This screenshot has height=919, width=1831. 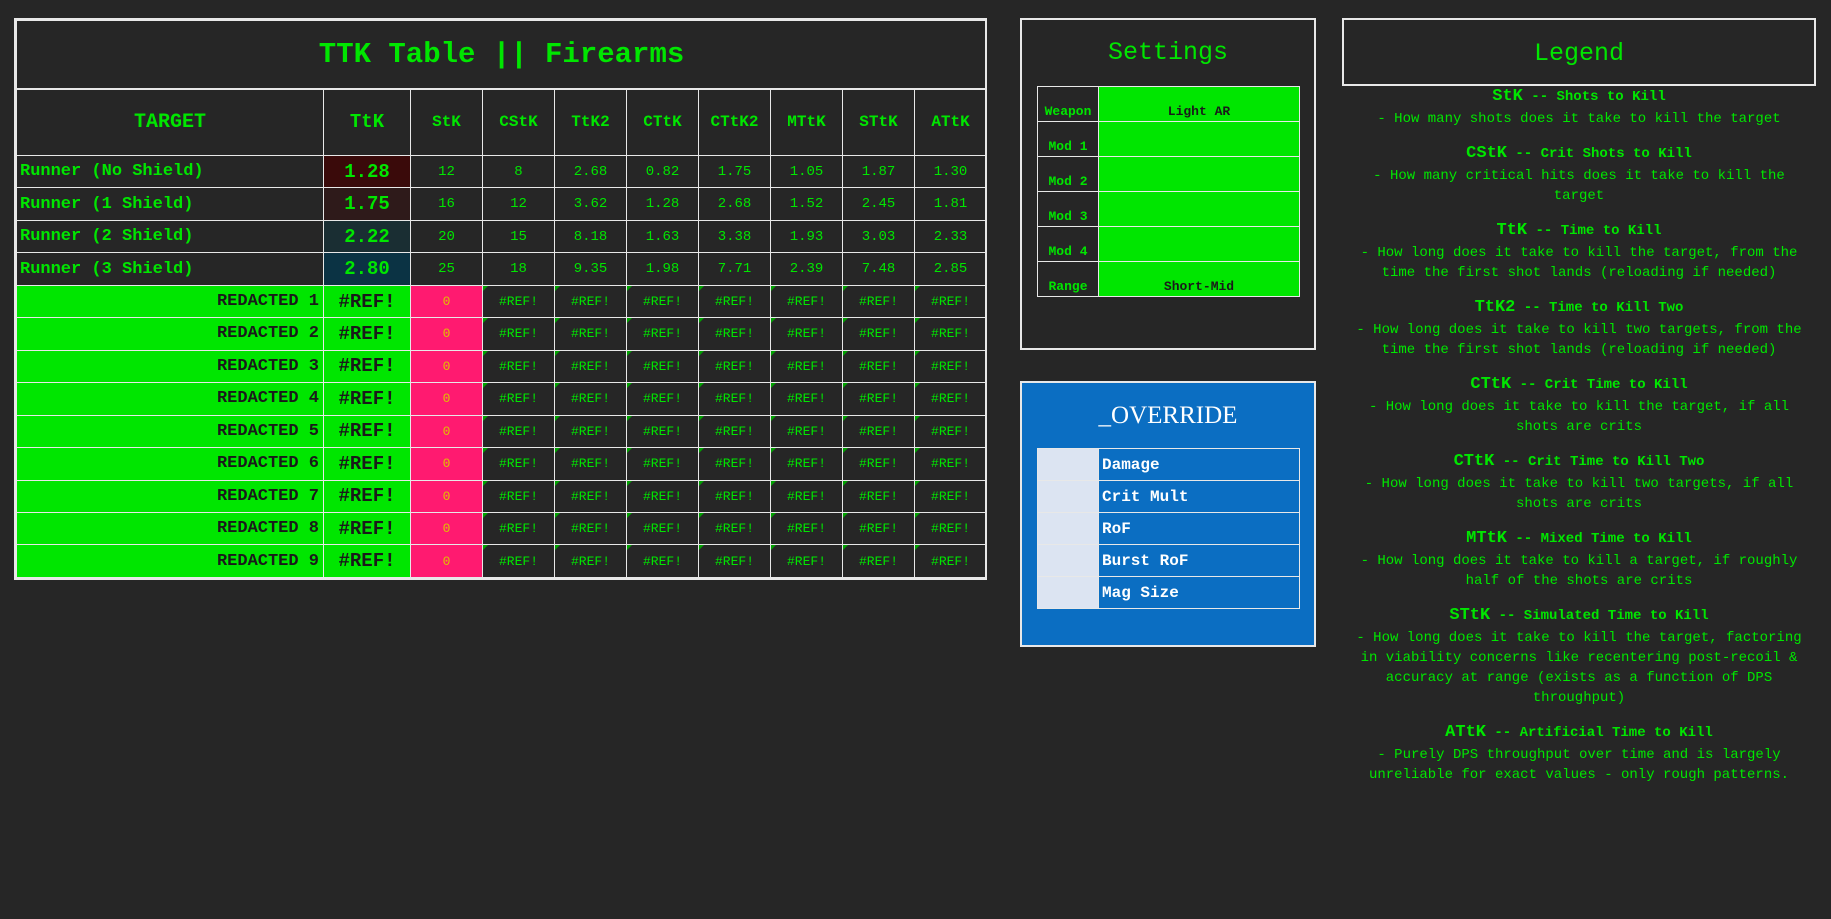 What do you see at coordinates (662, 122) in the screenshot?
I see `column-header-cttk: CTtK` at bounding box center [662, 122].